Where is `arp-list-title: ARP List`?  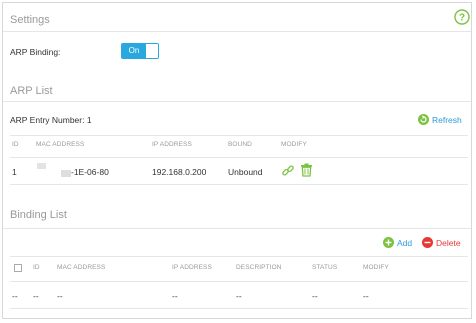
arp-list-title: ARP List is located at coordinates (31, 91).